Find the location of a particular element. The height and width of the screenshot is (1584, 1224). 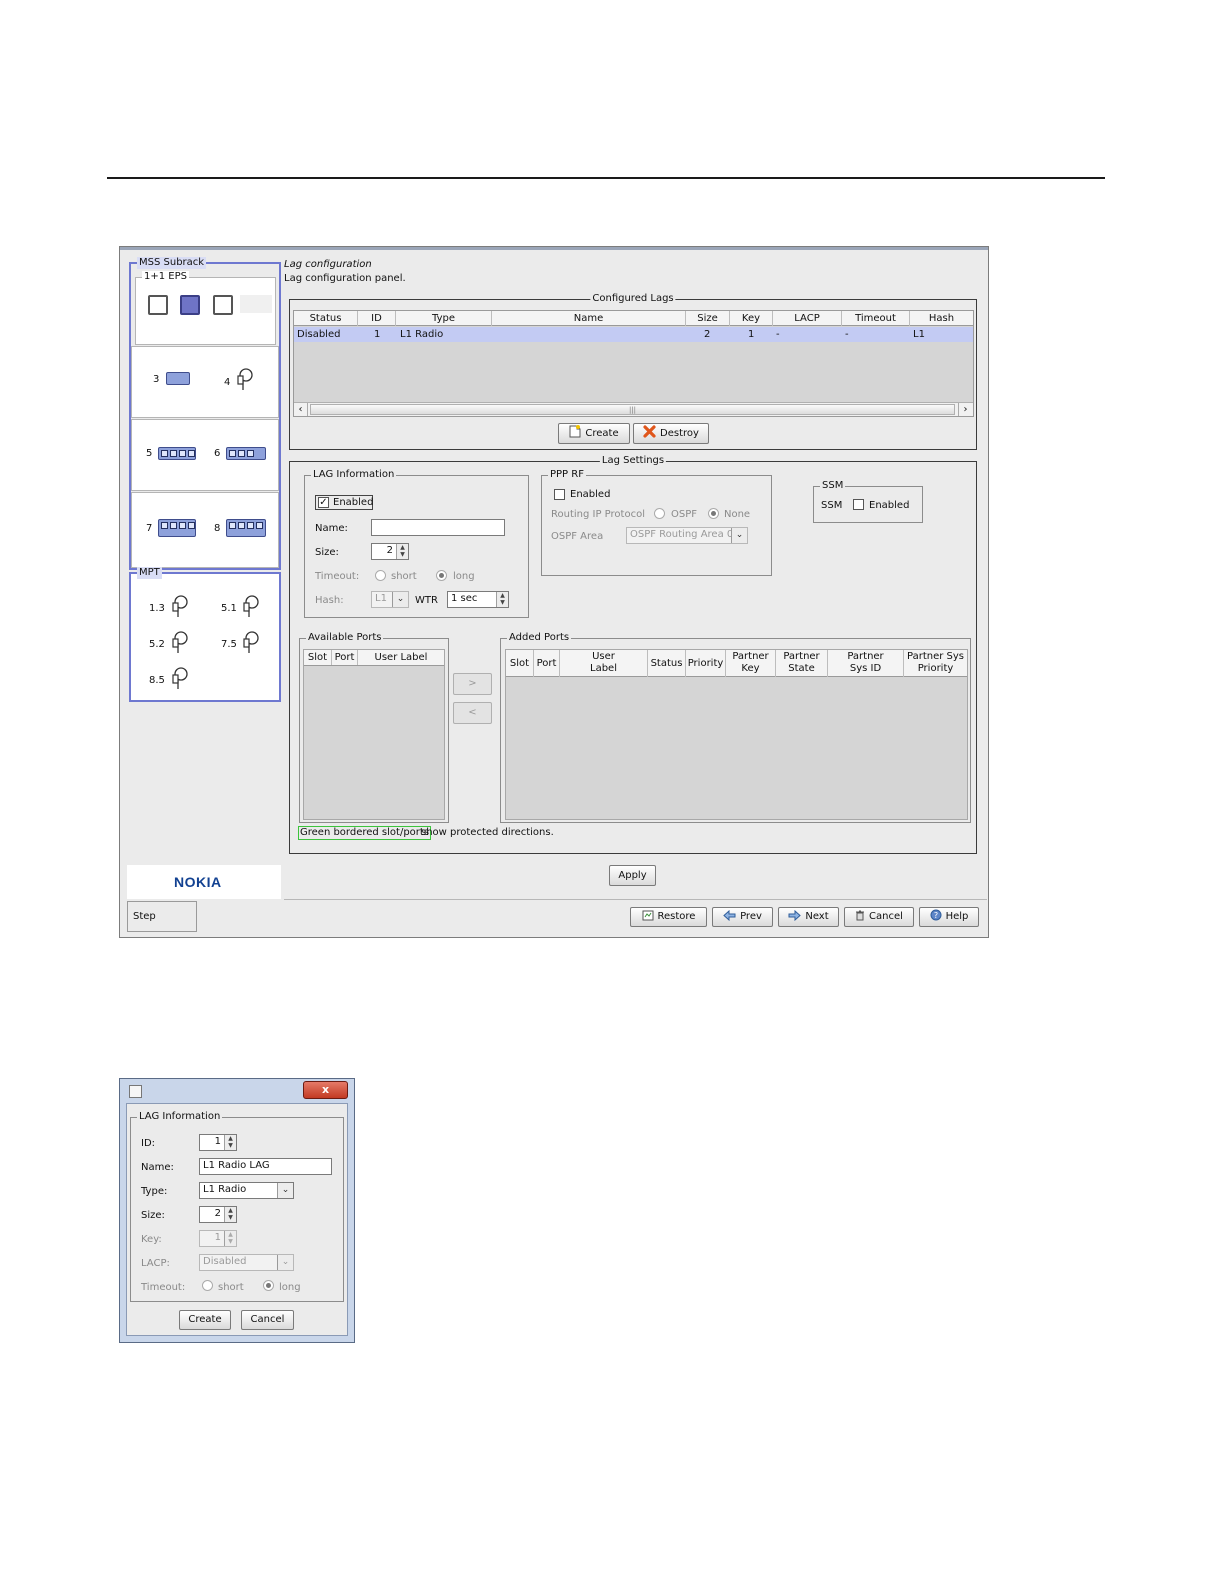

col-hash: Hash is located at coordinates (941, 318).